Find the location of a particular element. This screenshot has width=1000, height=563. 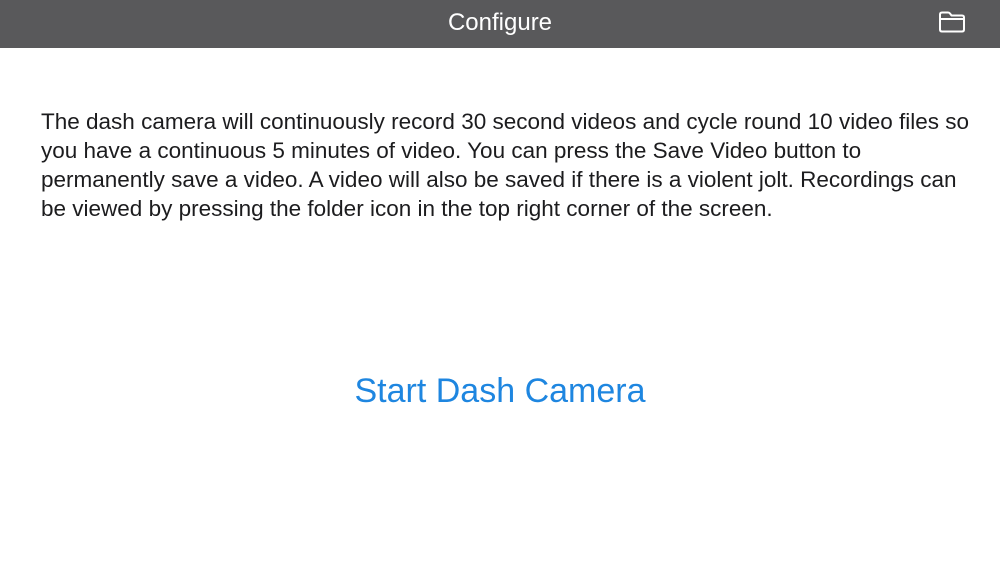

folder-icon is located at coordinates (952, 24).